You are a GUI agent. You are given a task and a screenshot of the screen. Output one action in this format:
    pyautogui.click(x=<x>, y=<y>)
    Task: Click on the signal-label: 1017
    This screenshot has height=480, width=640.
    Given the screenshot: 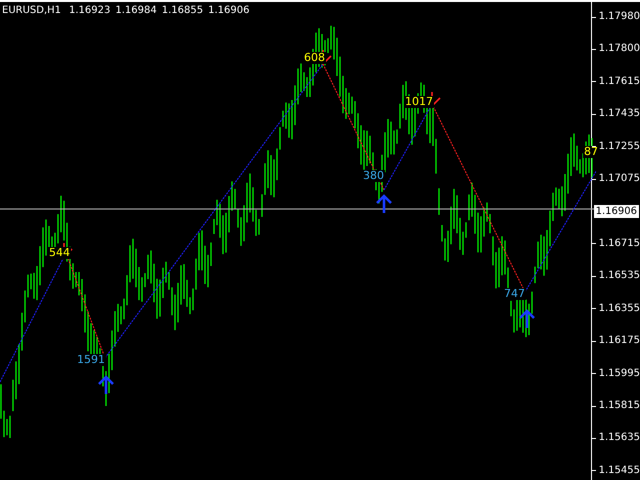 What is the action you would take?
    pyautogui.click(x=419, y=102)
    